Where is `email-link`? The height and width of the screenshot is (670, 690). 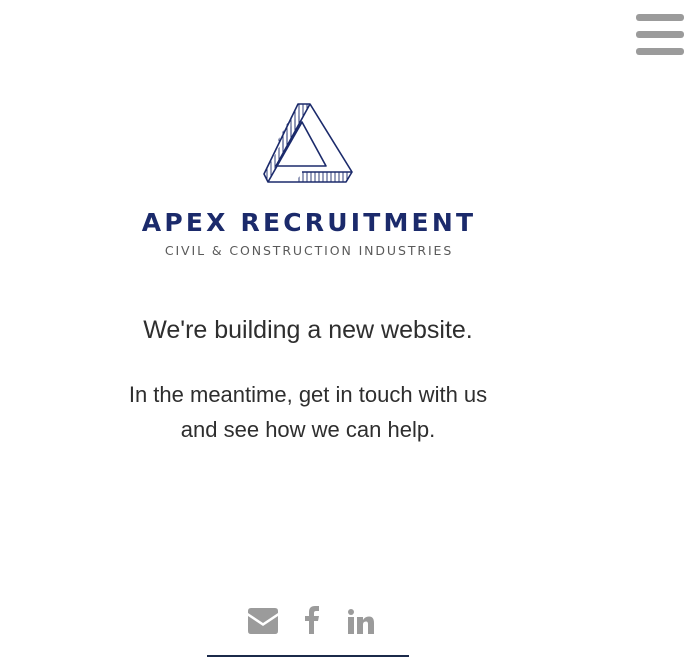
email-link is located at coordinates (263, 621).